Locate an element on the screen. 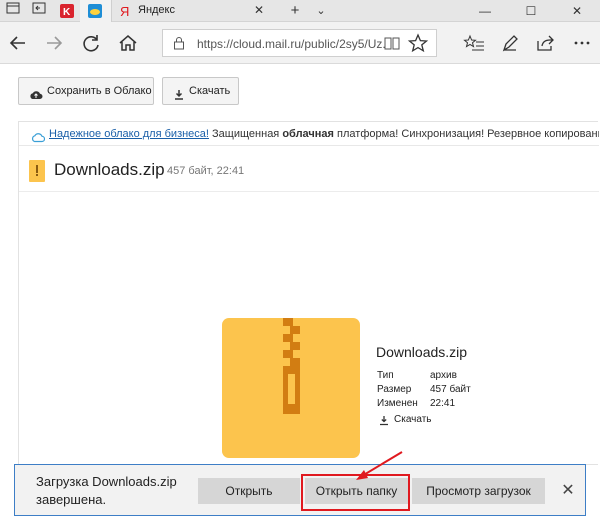  highlight-frame is located at coordinates (355, 492).